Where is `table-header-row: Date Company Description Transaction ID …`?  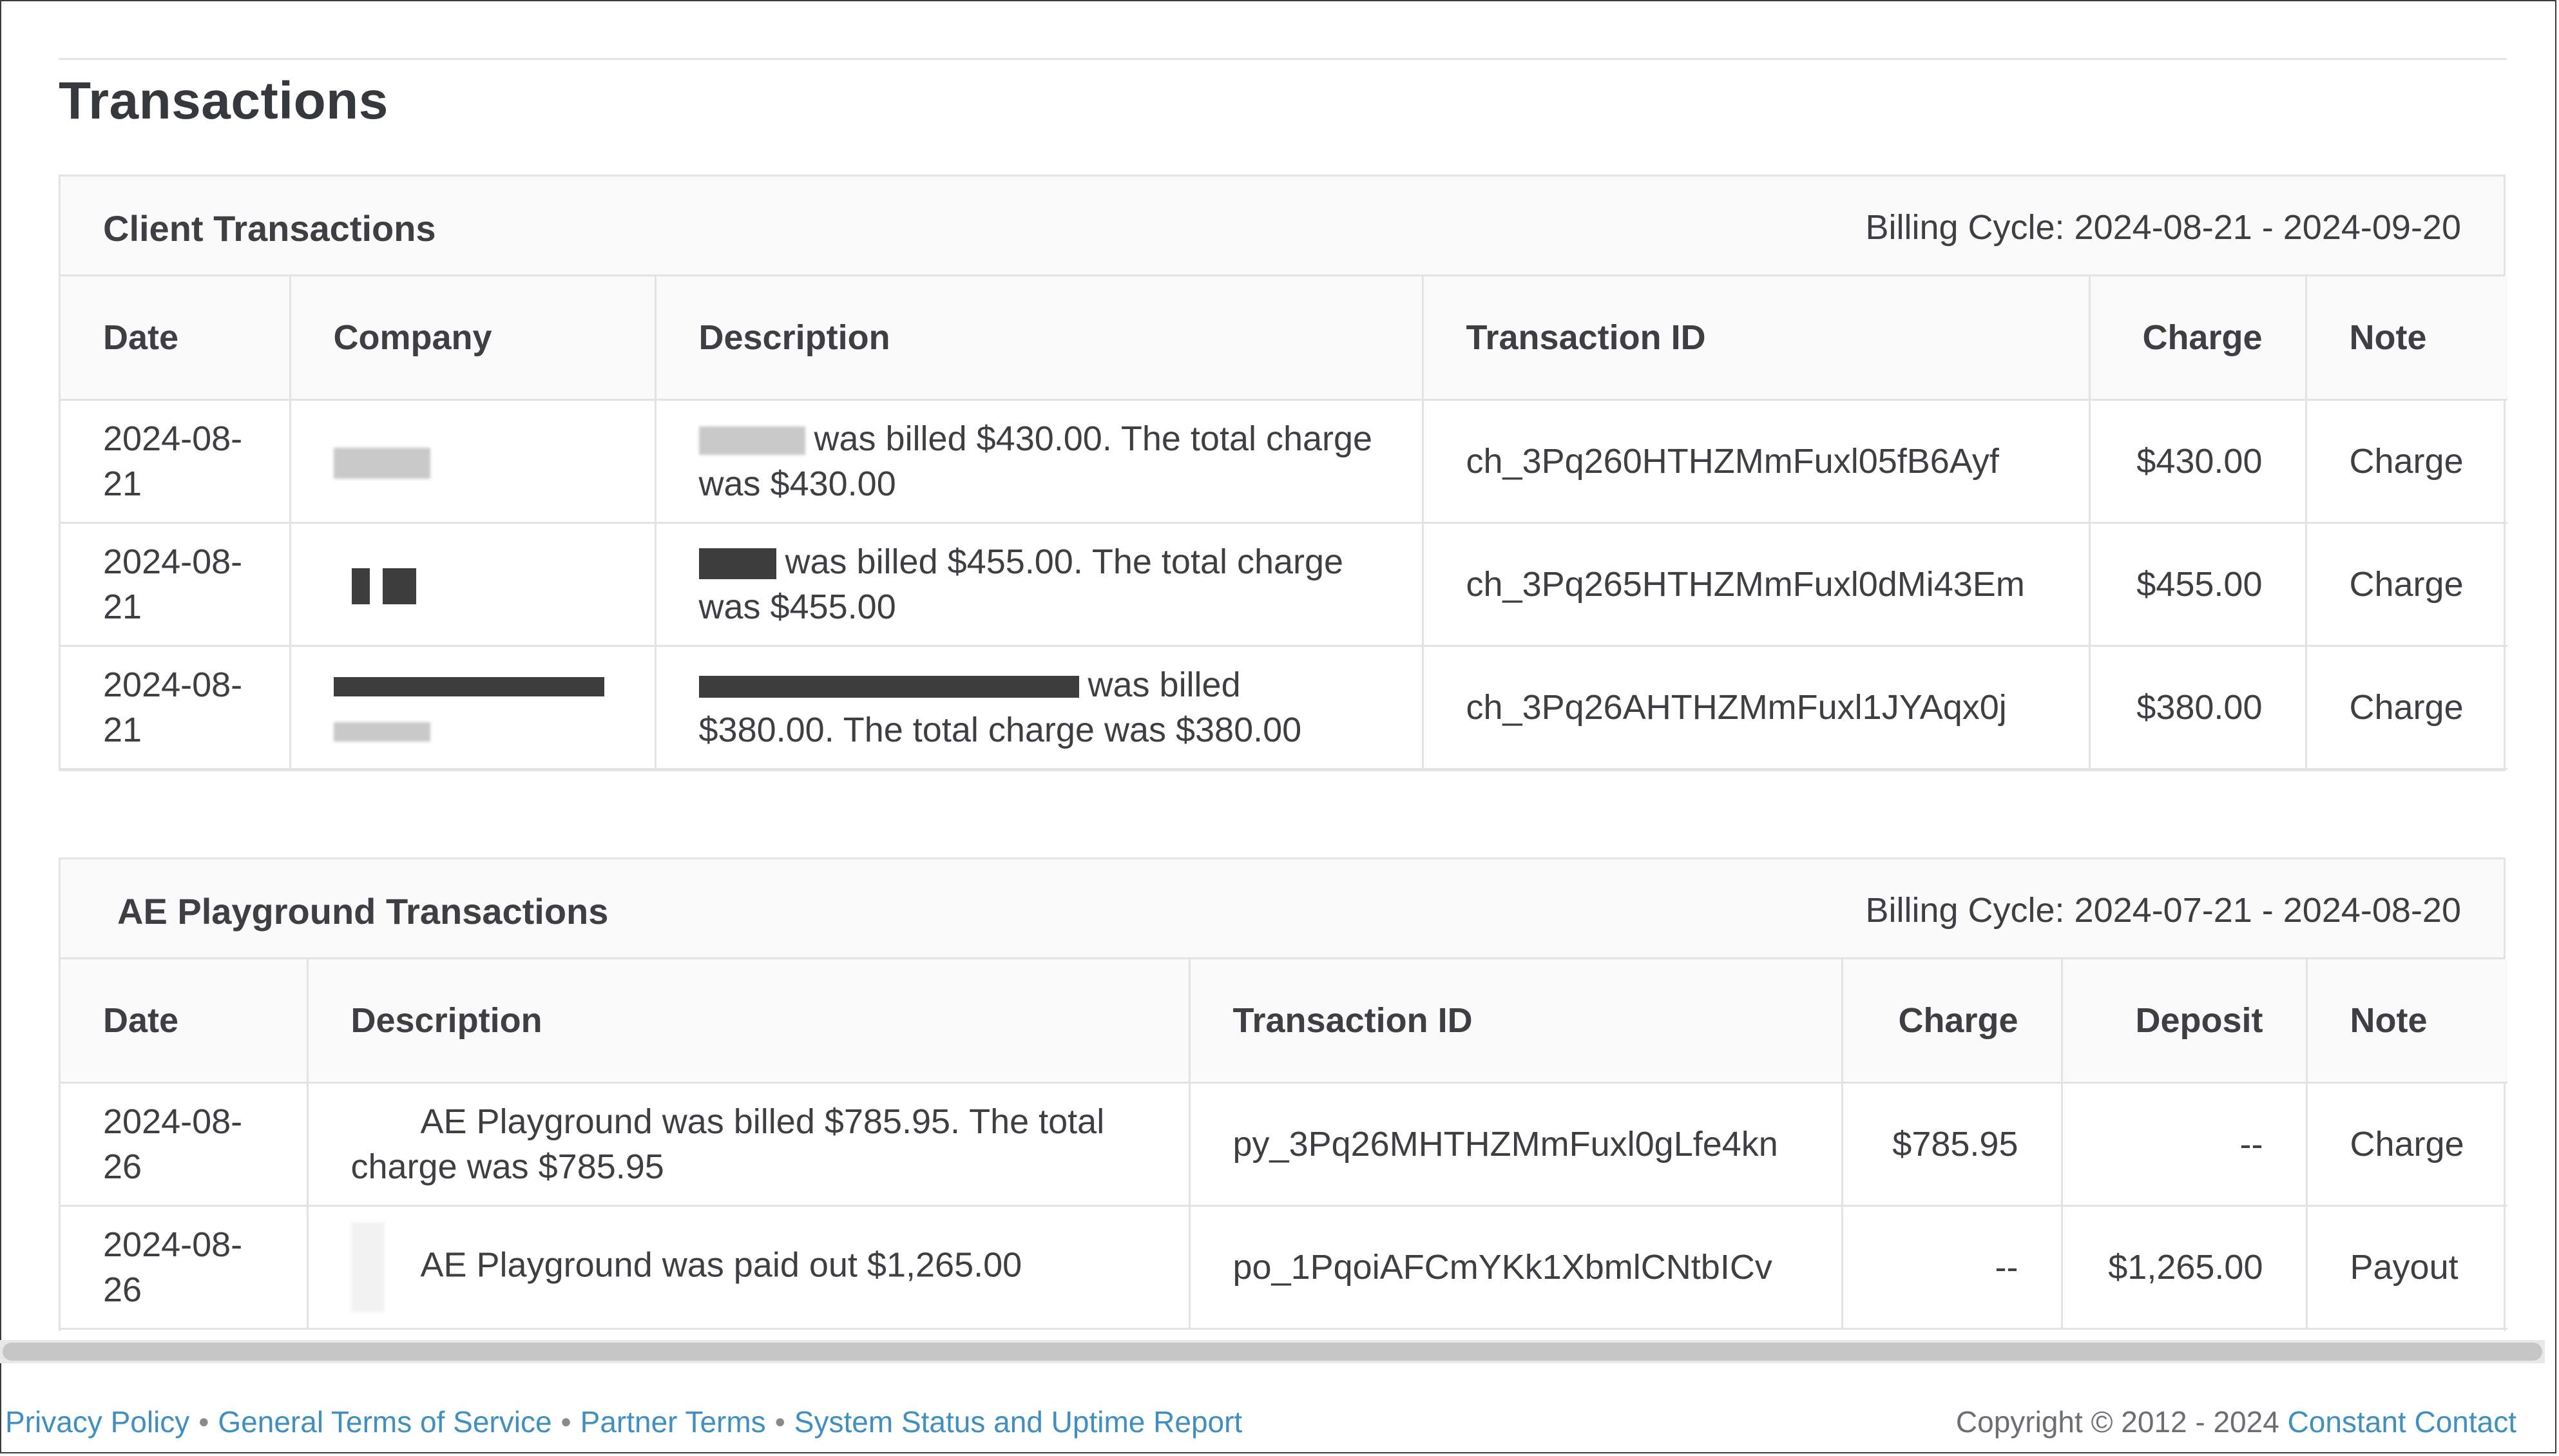 table-header-row: Date Company Description Transaction ID … is located at coordinates (1284, 339).